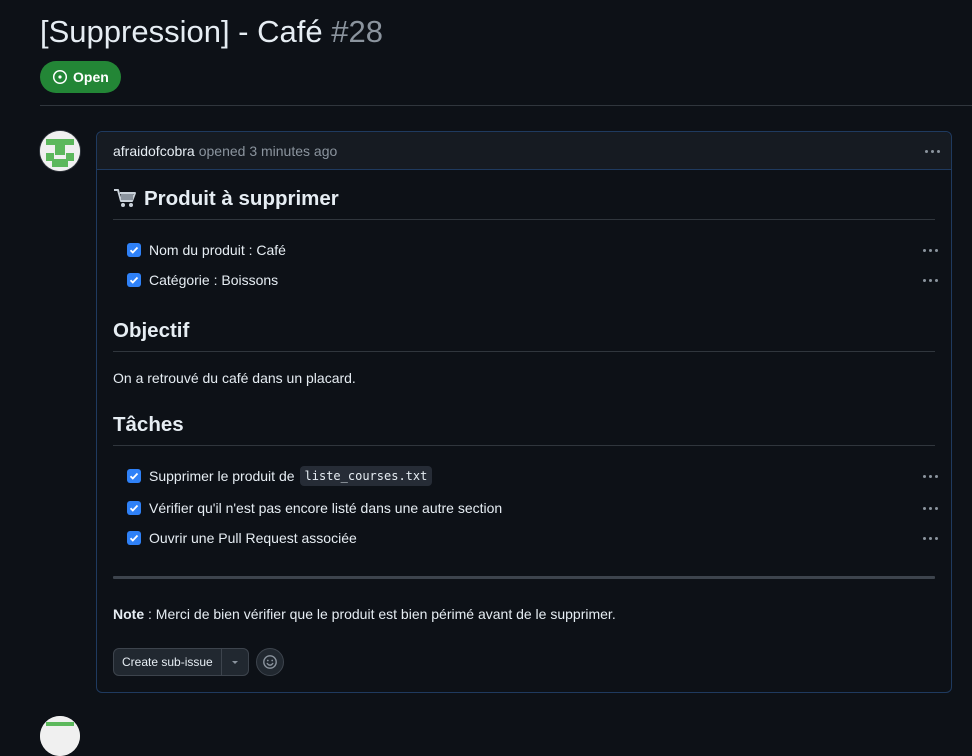  I want to click on comment-menu-icon, so click(932, 151).